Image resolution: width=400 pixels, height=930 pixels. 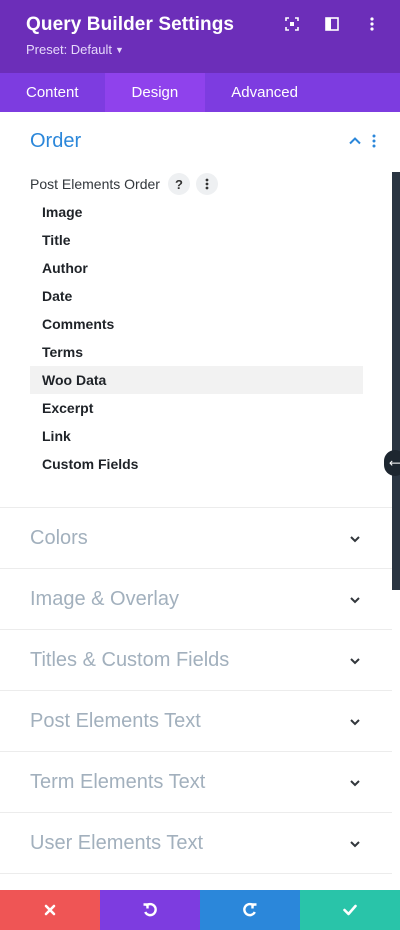 What do you see at coordinates (396, 381) in the screenshot?
I see `scrollbar` at bounding box center [396, 381].